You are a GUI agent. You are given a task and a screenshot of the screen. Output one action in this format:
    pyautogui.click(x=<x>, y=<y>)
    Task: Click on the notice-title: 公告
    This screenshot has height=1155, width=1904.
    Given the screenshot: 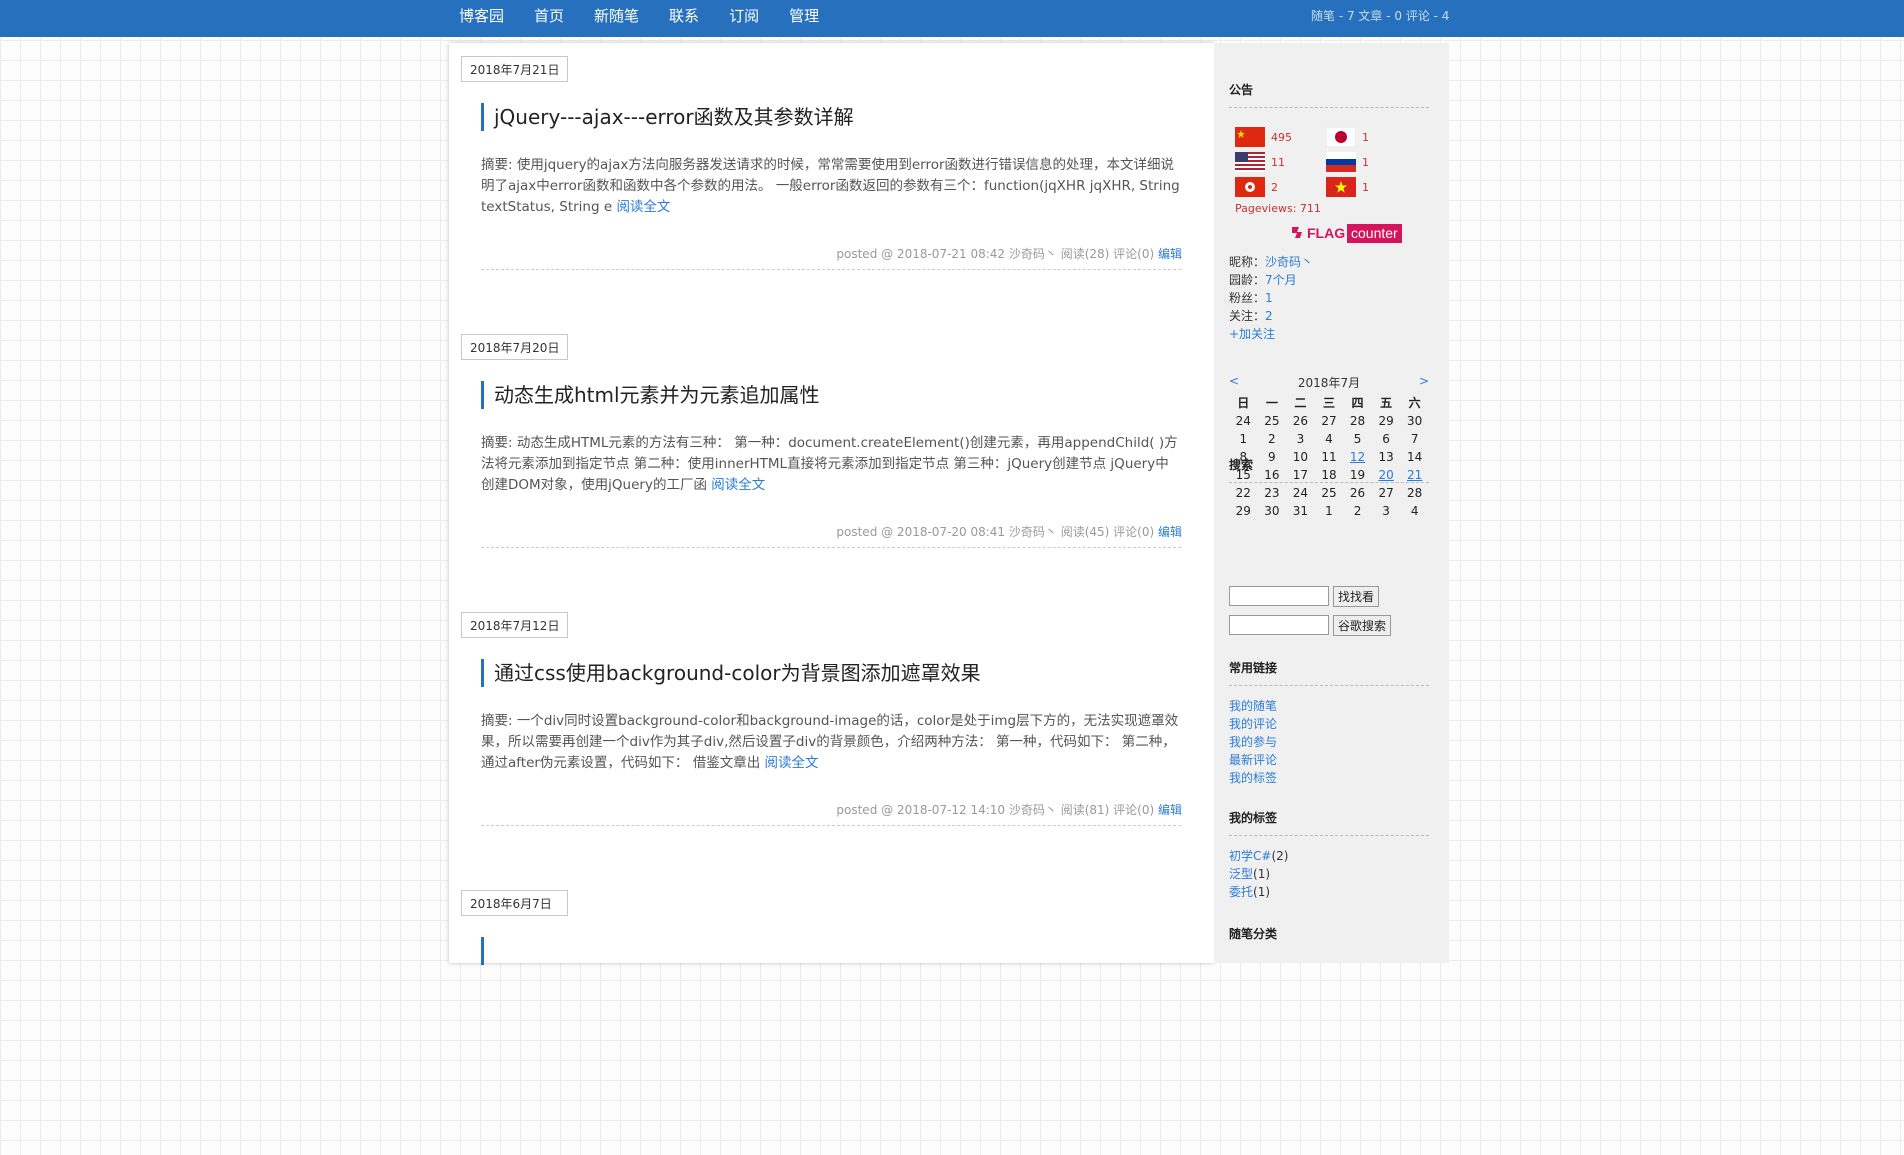 What is the action you would take?
    pyautogui.click(x=1241, y=90)
    